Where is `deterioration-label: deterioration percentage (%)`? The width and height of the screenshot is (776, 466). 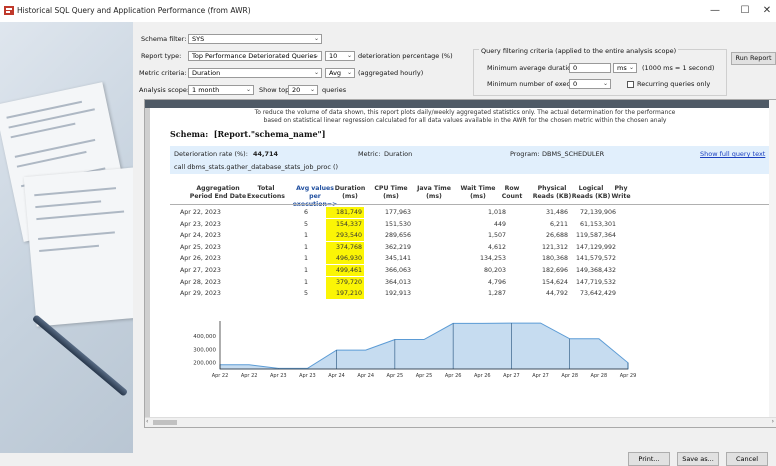
deterioration-label: deterioration percentage (%) is located at coordinates (405, 56).